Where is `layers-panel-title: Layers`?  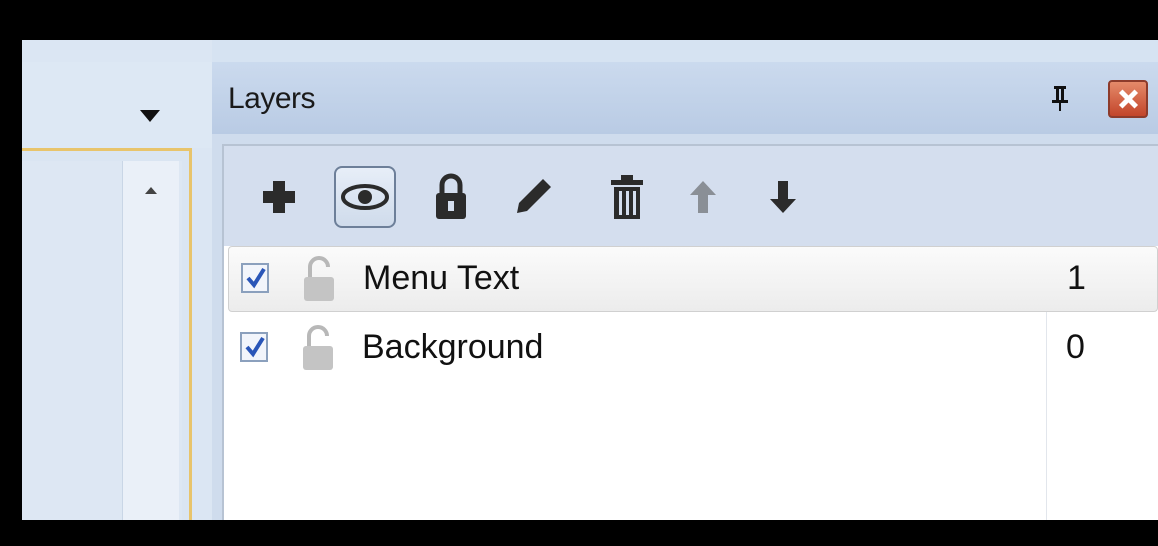 layers-panel-title: Layers is located at coordinates (272, 98).